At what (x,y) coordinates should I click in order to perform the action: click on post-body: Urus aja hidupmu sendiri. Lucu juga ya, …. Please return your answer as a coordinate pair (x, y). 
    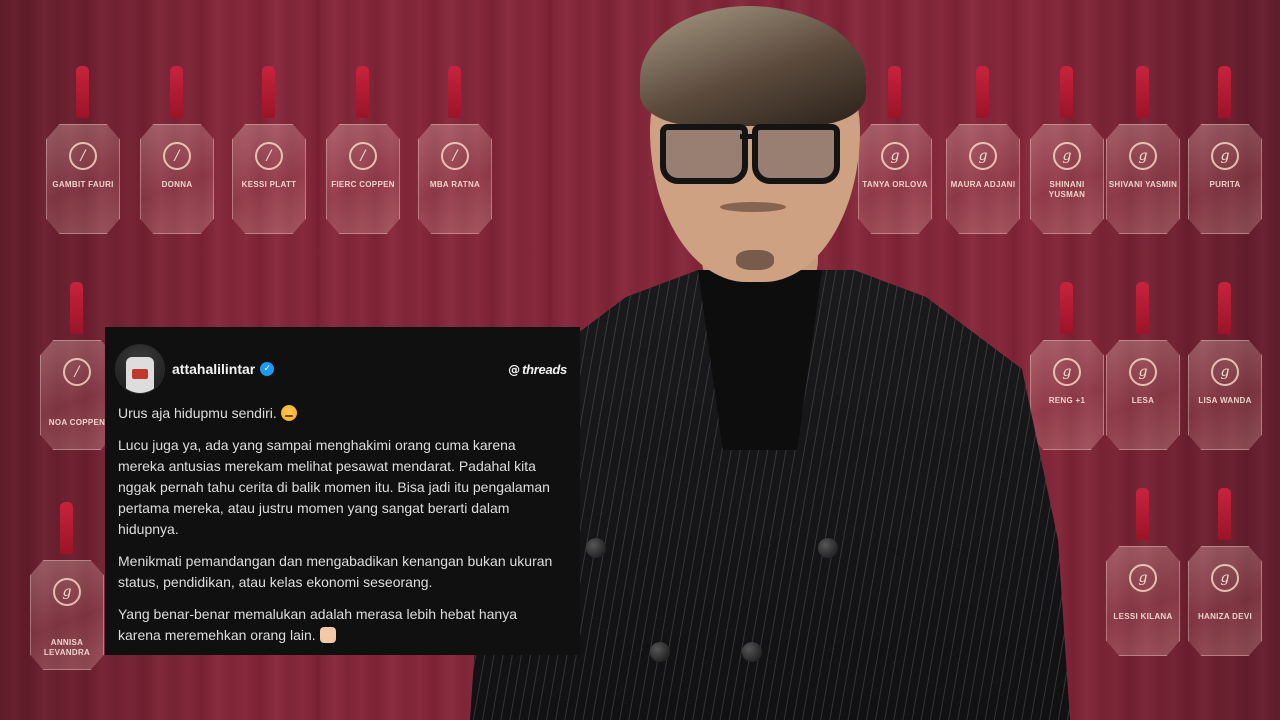
    Looking at the image, I should click on (338, 530).